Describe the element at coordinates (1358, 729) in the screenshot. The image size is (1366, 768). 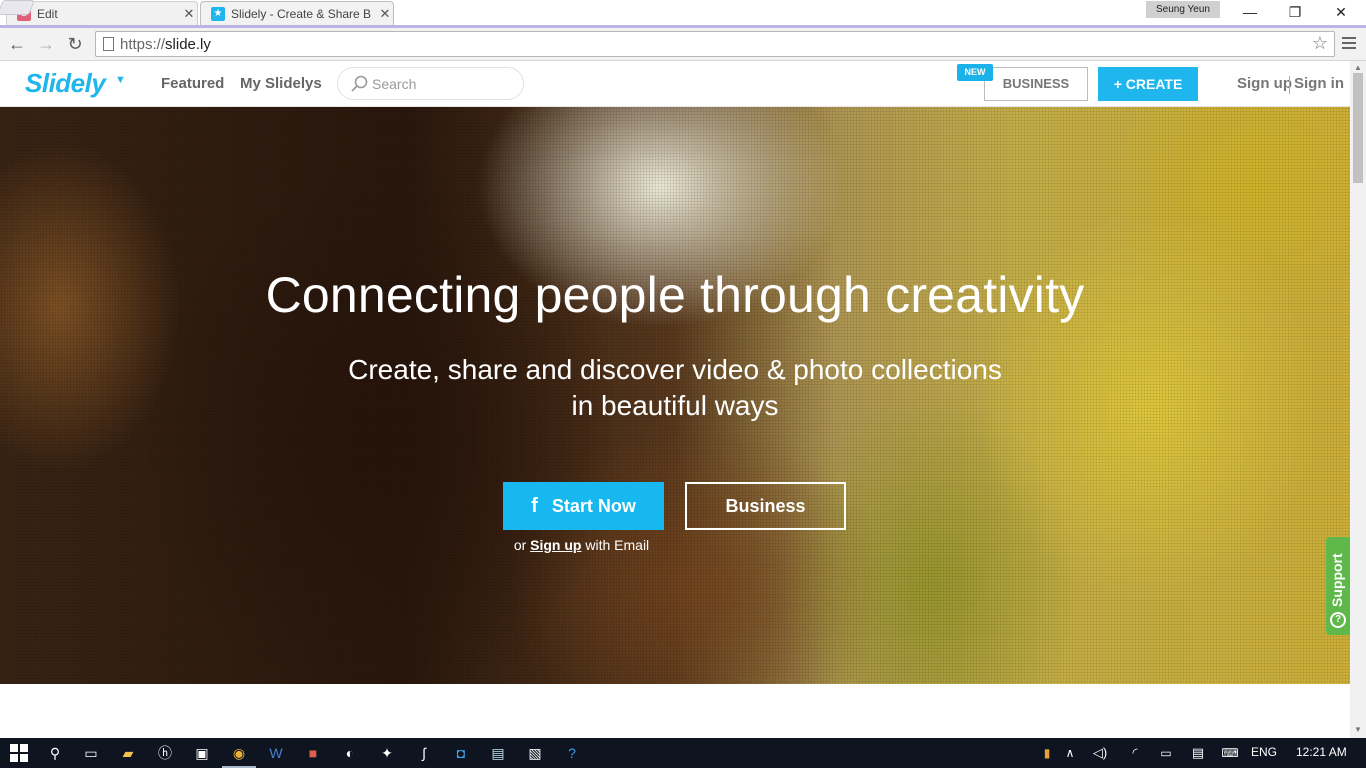
I see `scroll-down-icon: ▼` at that location.